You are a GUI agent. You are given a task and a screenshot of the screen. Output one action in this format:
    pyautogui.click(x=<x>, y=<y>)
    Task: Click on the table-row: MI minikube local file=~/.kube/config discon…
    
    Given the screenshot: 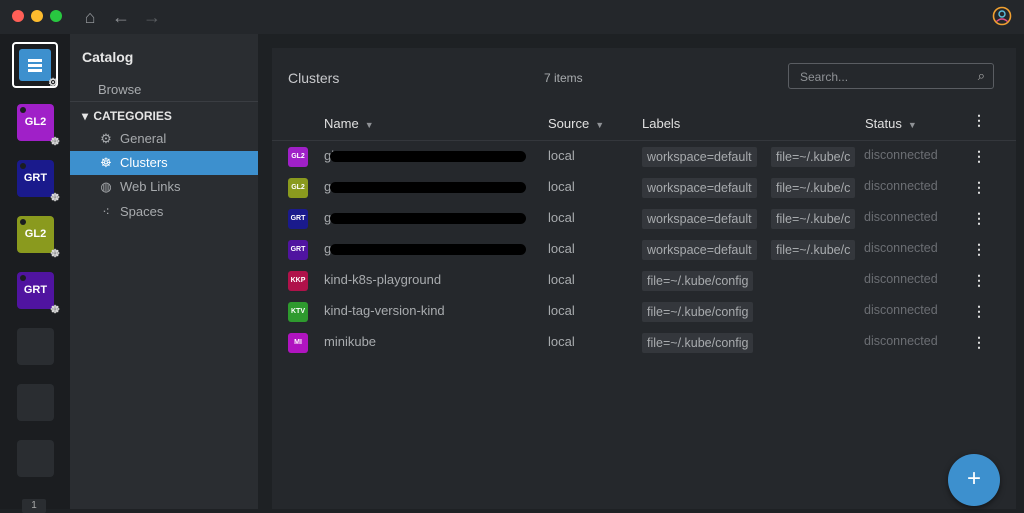 What is the action you would take?
    pyautogui.click(x=644, y=342)
    